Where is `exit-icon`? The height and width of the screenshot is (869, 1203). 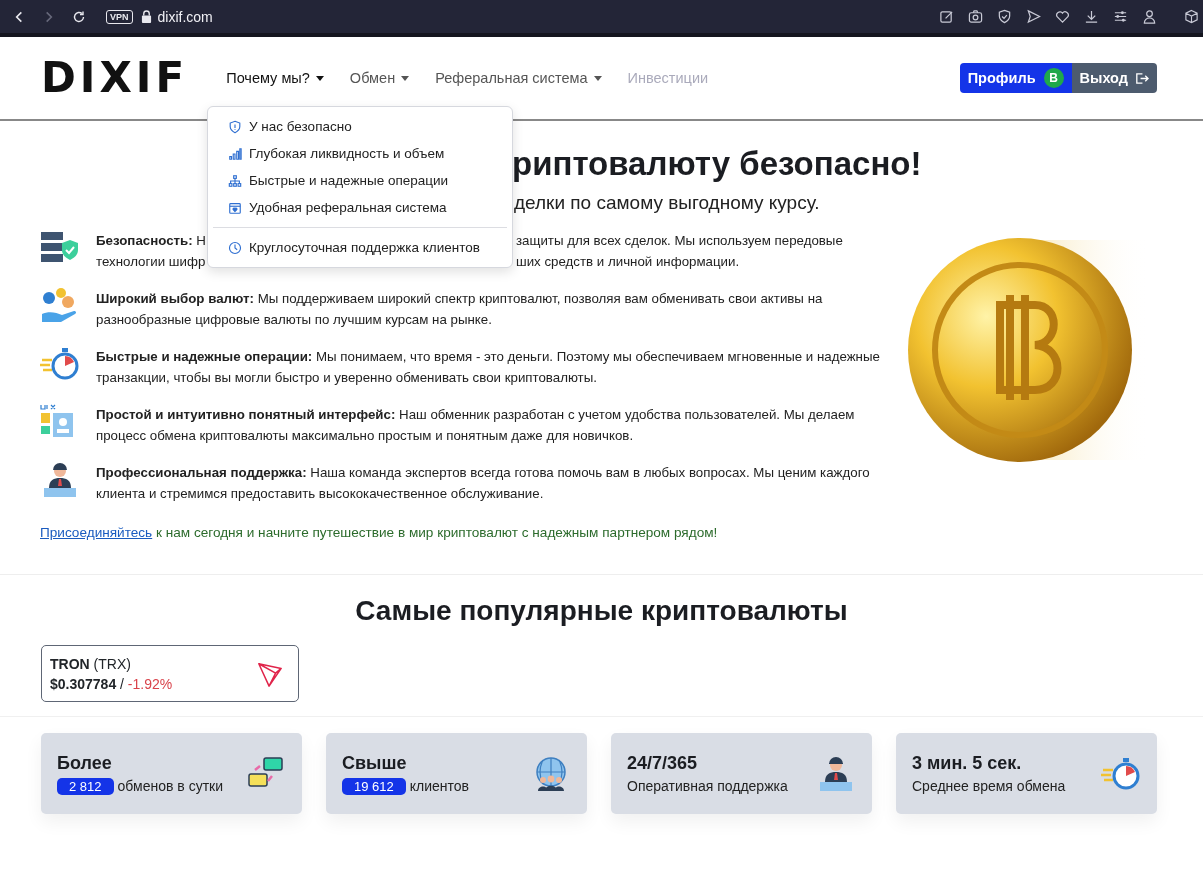
exit-icon is located at coordinates (1141, 78).